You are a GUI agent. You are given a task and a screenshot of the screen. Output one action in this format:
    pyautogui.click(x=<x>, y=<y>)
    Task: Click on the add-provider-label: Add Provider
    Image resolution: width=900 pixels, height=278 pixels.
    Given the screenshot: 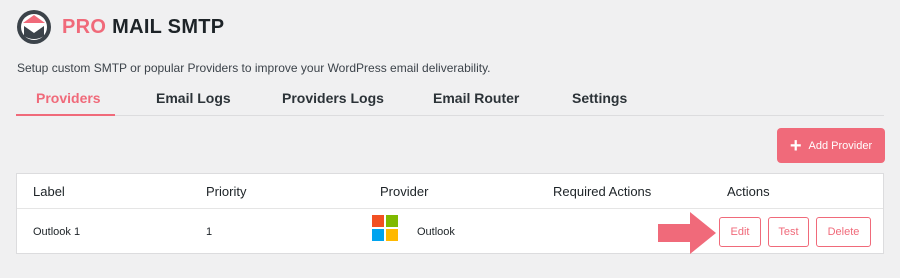 What is the action you would take?
    pyautogui.click(x=840, y=145)
    